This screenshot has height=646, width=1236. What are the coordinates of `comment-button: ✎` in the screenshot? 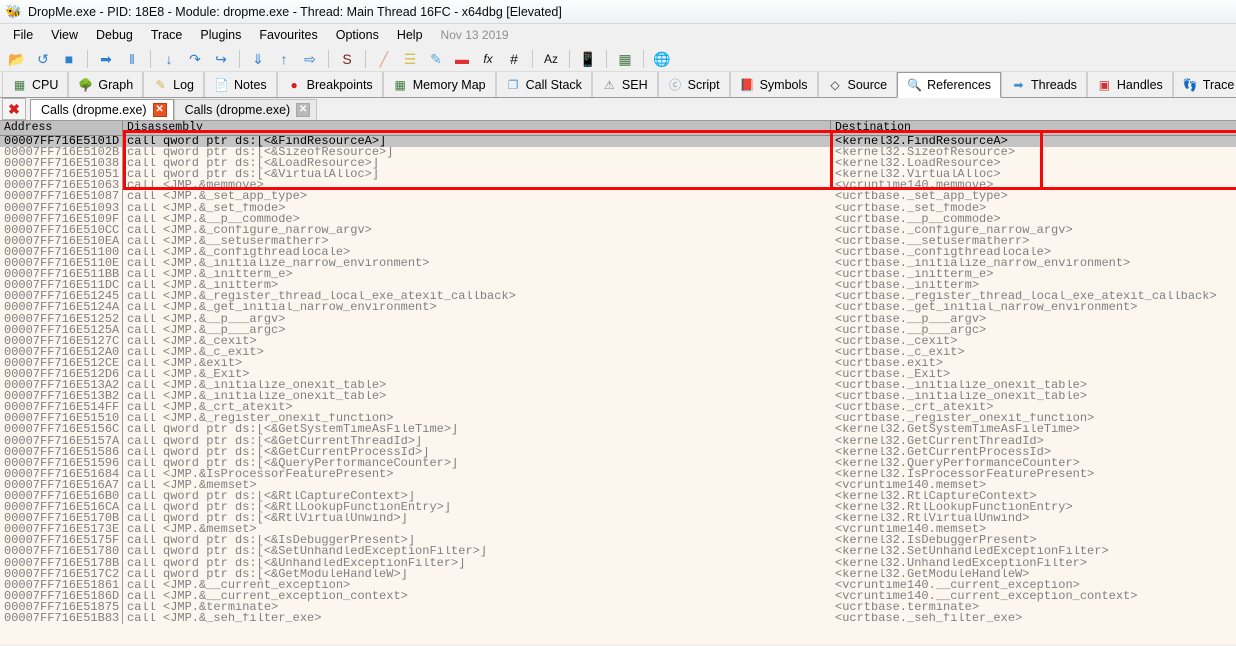 It's located at (436, 59).